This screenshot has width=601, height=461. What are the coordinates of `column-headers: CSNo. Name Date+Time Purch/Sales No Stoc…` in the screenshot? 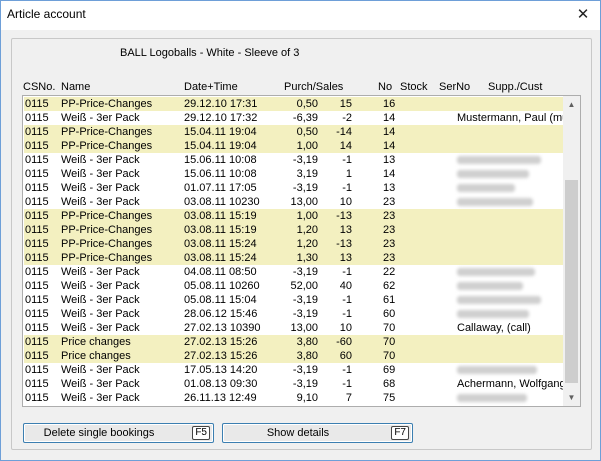 It's located at (303, 87).